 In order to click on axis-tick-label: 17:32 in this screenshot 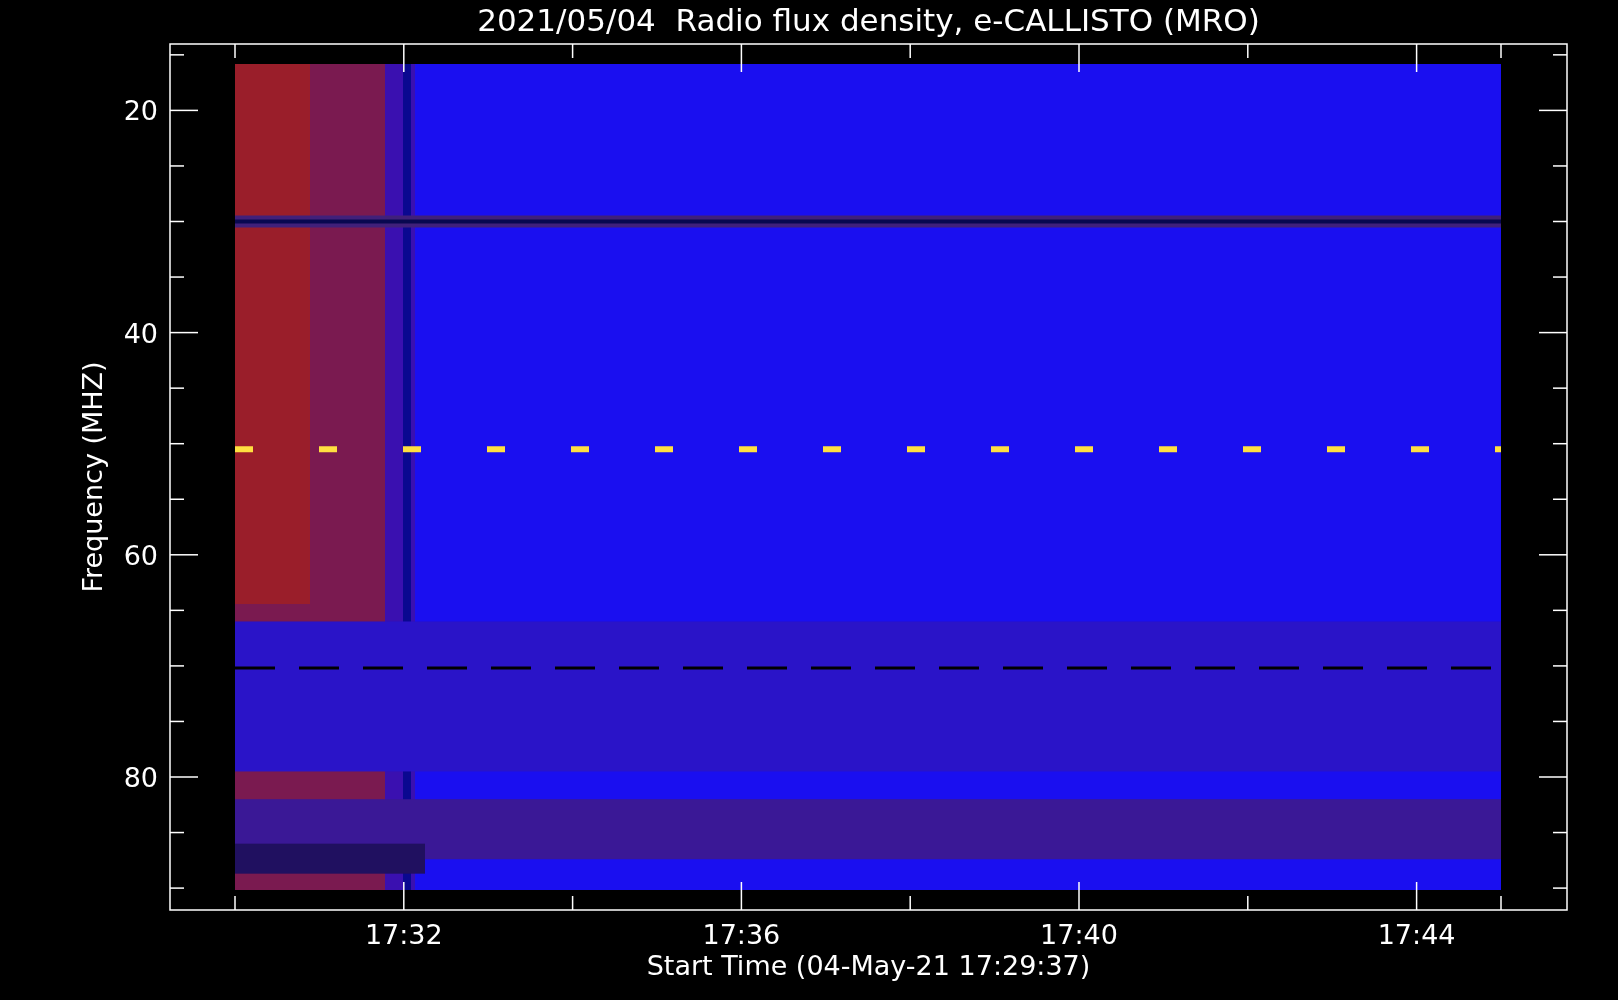, I will do `click(403, 934)`.